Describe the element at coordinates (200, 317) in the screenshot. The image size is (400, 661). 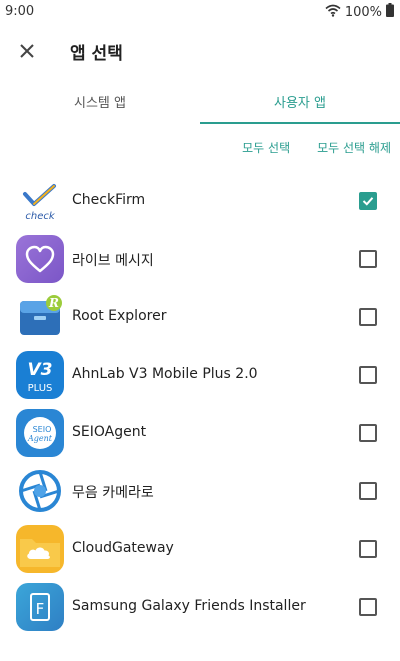
I see `app-row-root-explorer: R Root Explorer` at that location.